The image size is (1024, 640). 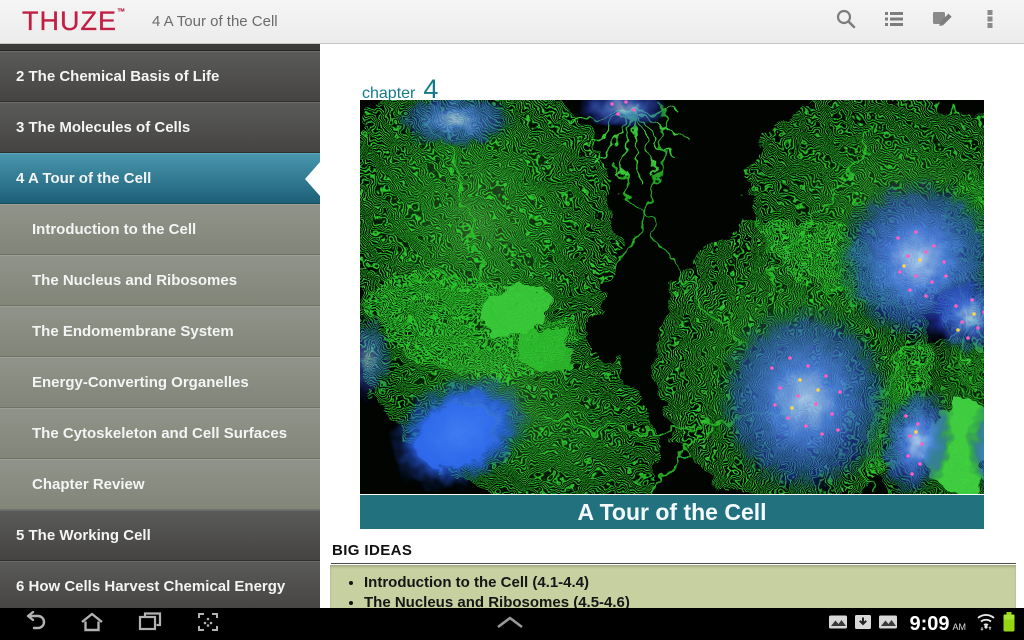 I want to click on sidebar-partial-row, so click(x=160, y=47).